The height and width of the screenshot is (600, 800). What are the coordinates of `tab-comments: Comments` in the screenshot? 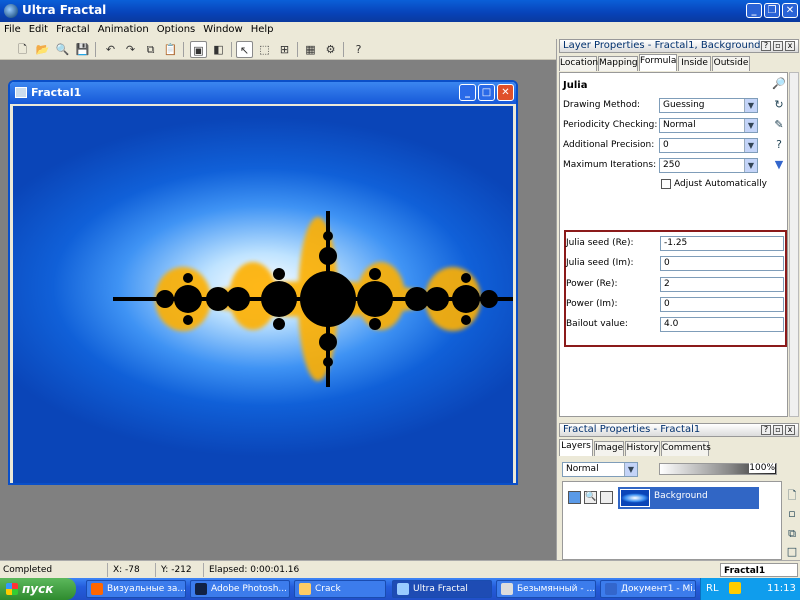 It's located at (686, 448).